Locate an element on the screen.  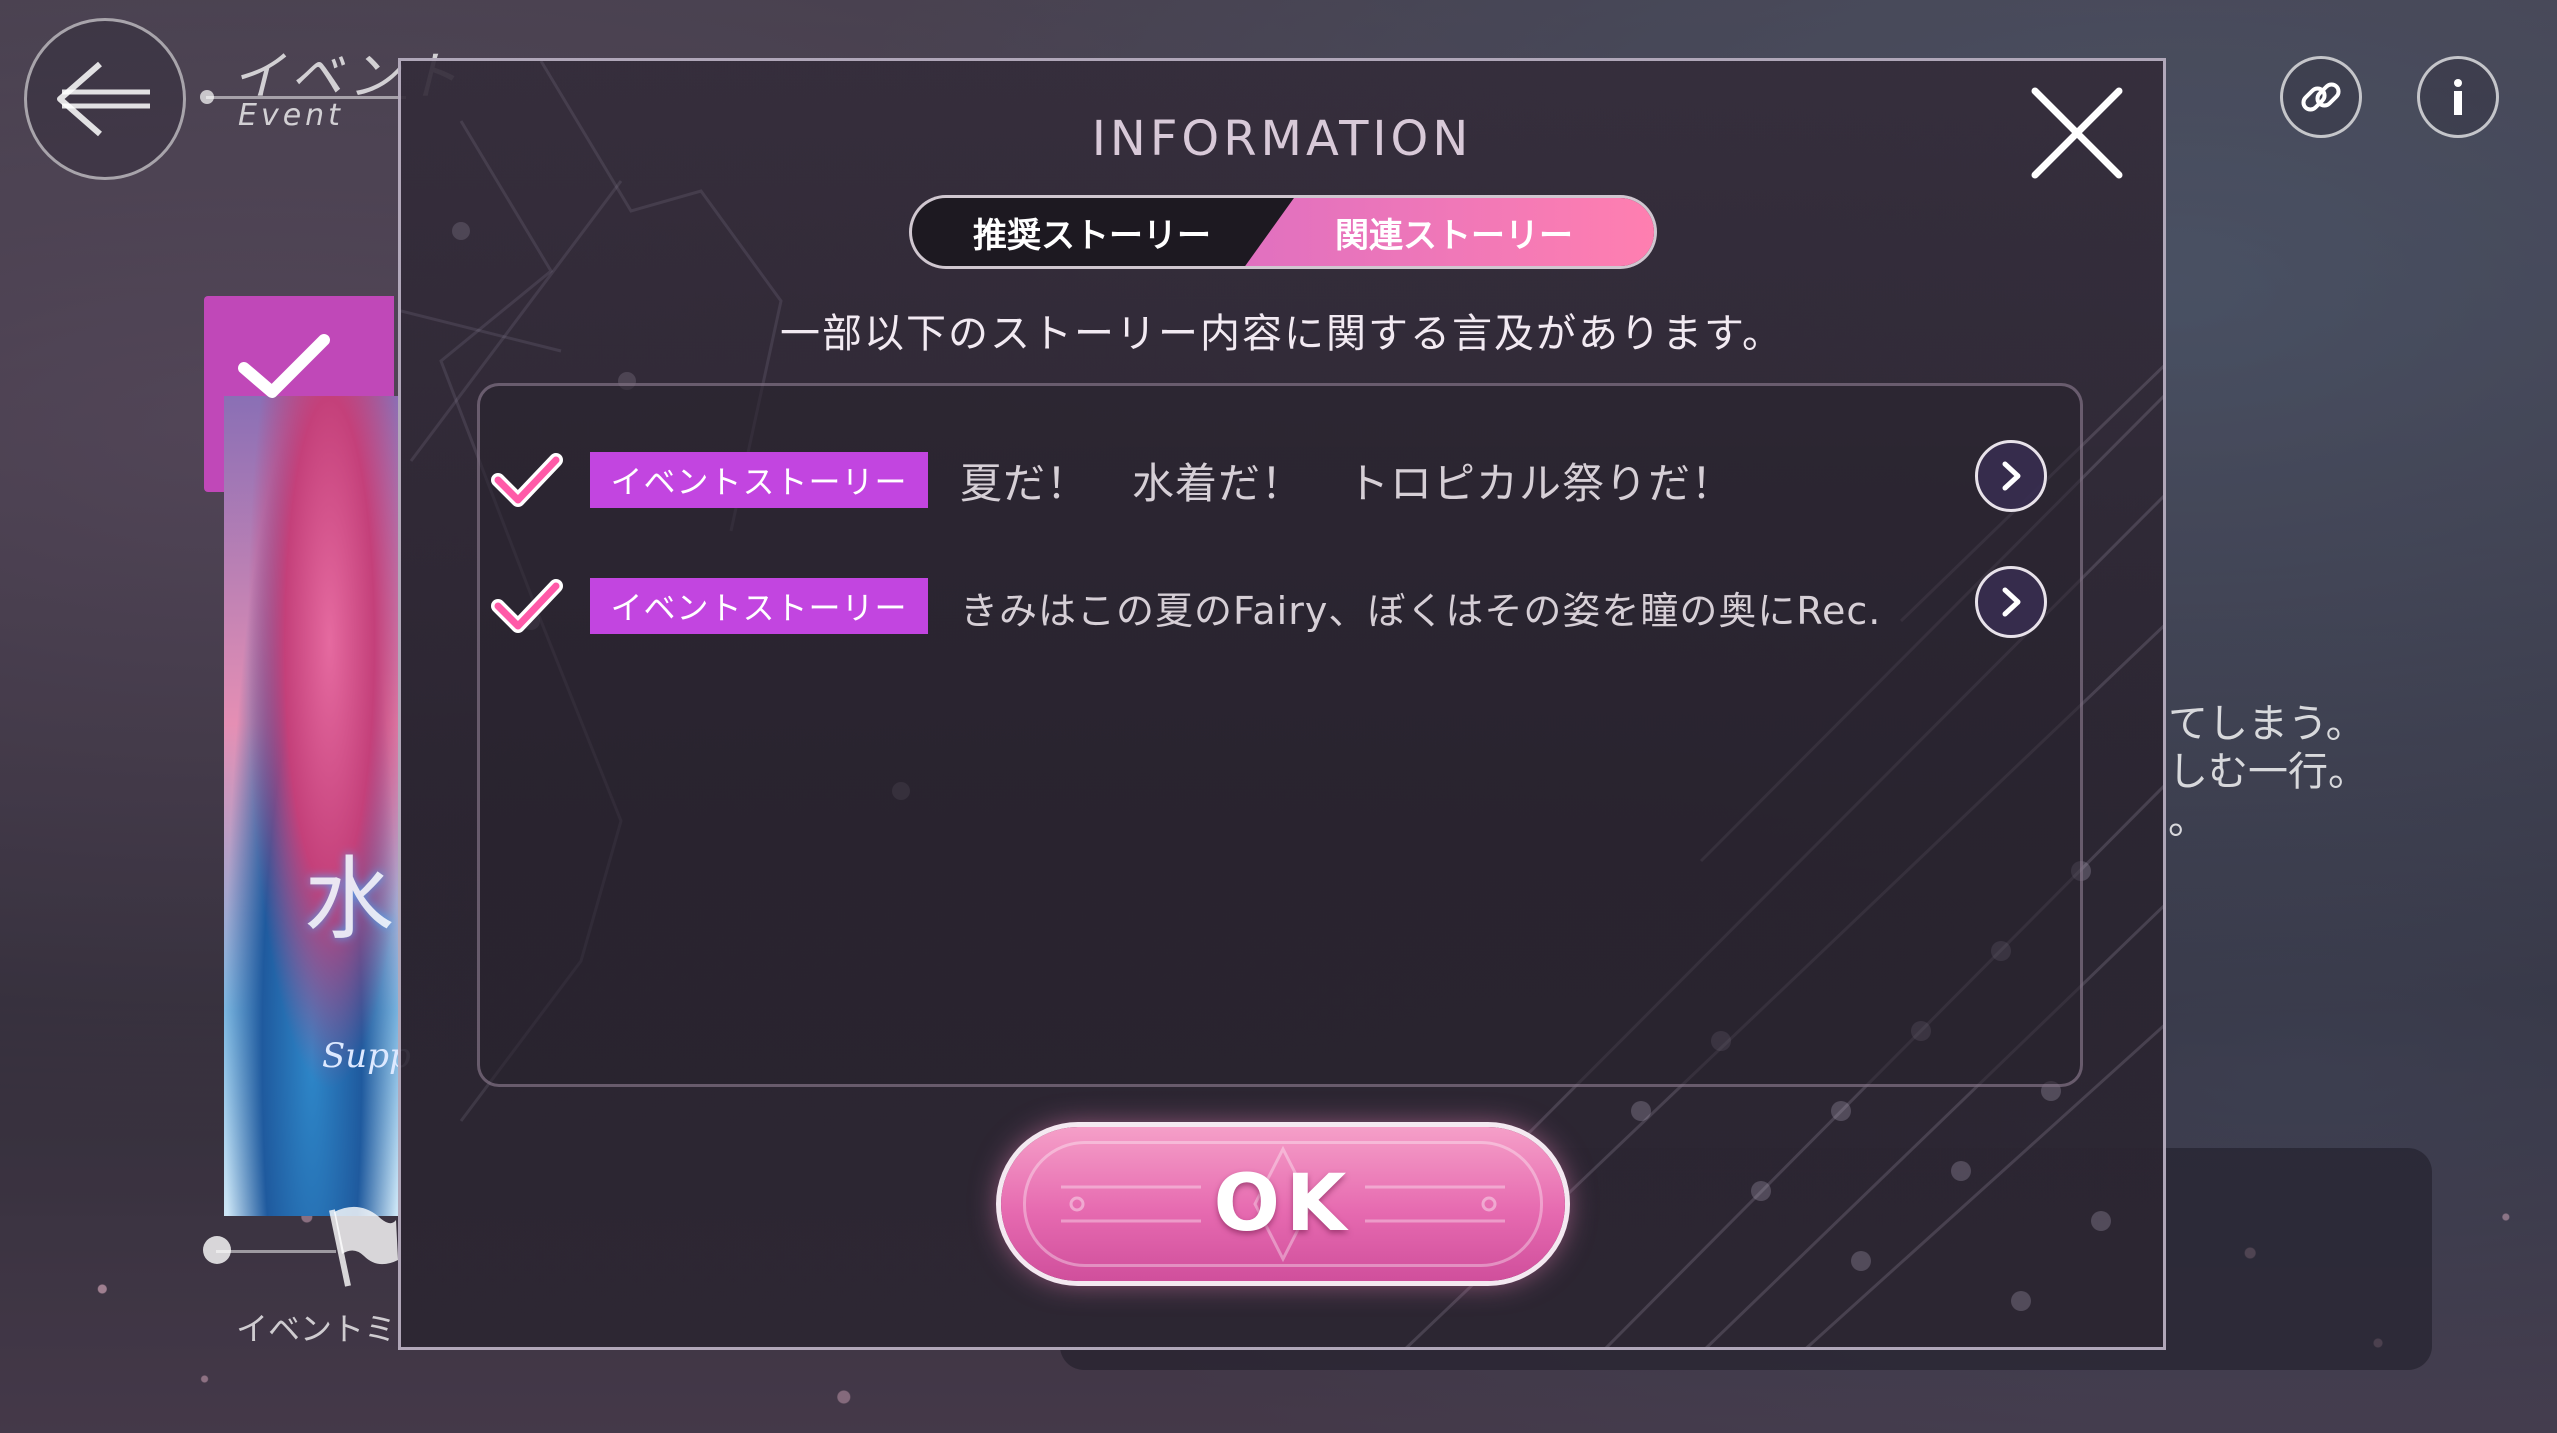
card-artwork is located at coordinates (312, 806).